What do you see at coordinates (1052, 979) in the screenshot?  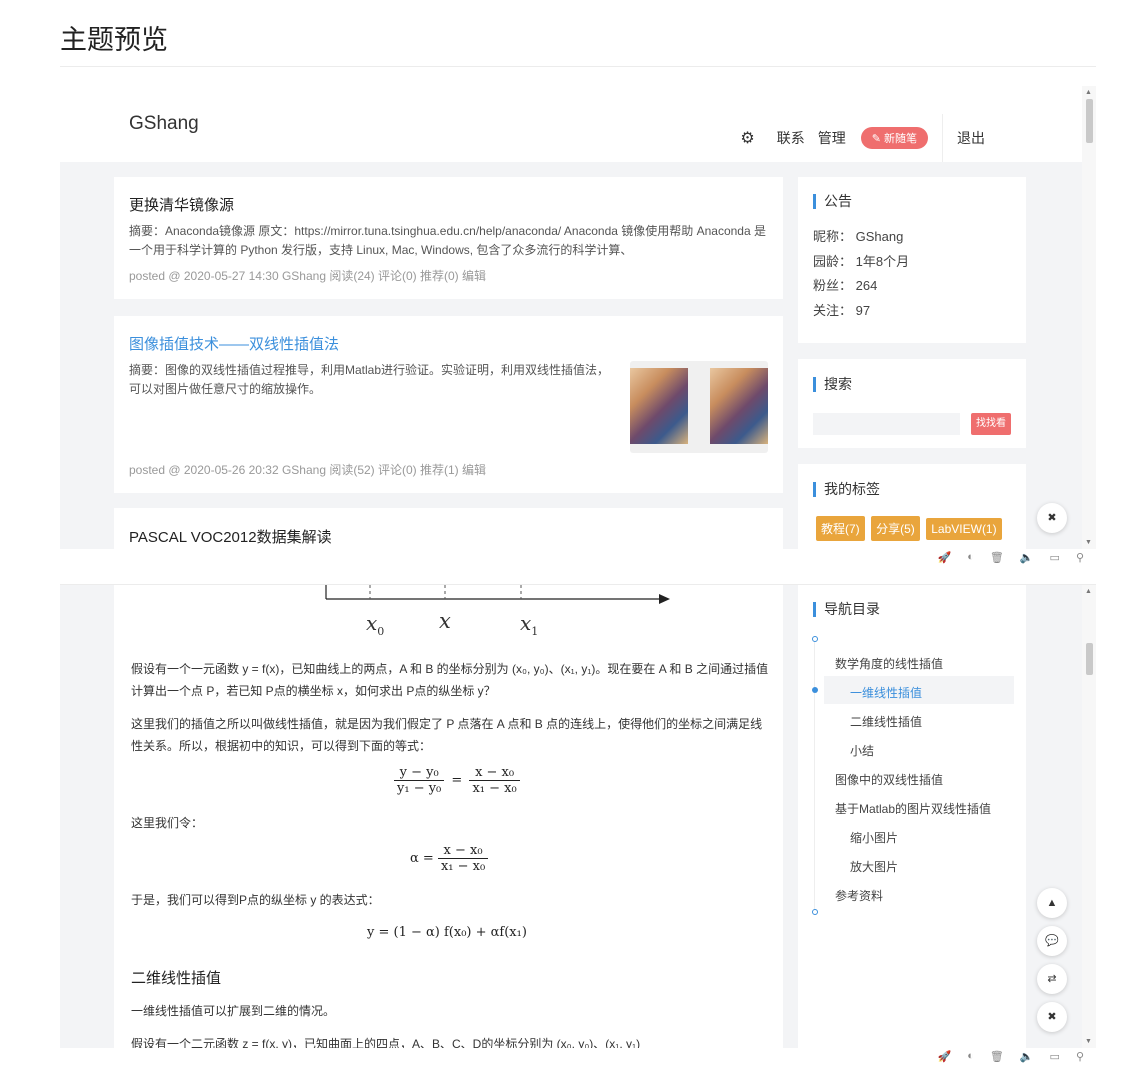 I see `switch-icon: ⇄` at bounding box center [1052, 979].